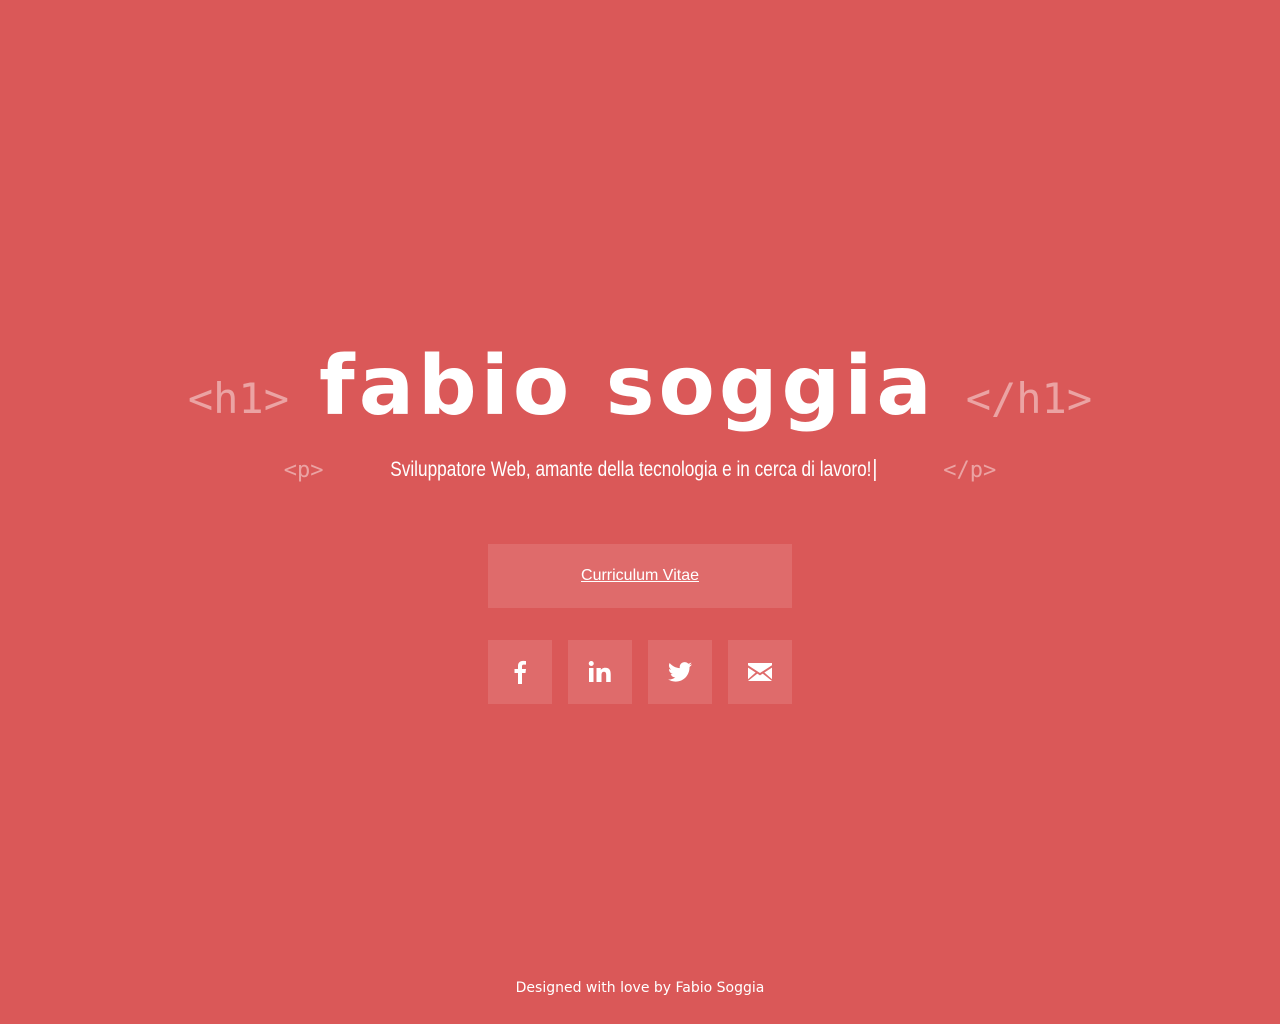 This screenshot has height=1024, width=1280. What do you see at coordinates (640, 988) in the screenshot?
I see `footer-credit: Designed with love by Fabio Soggia` at bounding box center [640, 988].